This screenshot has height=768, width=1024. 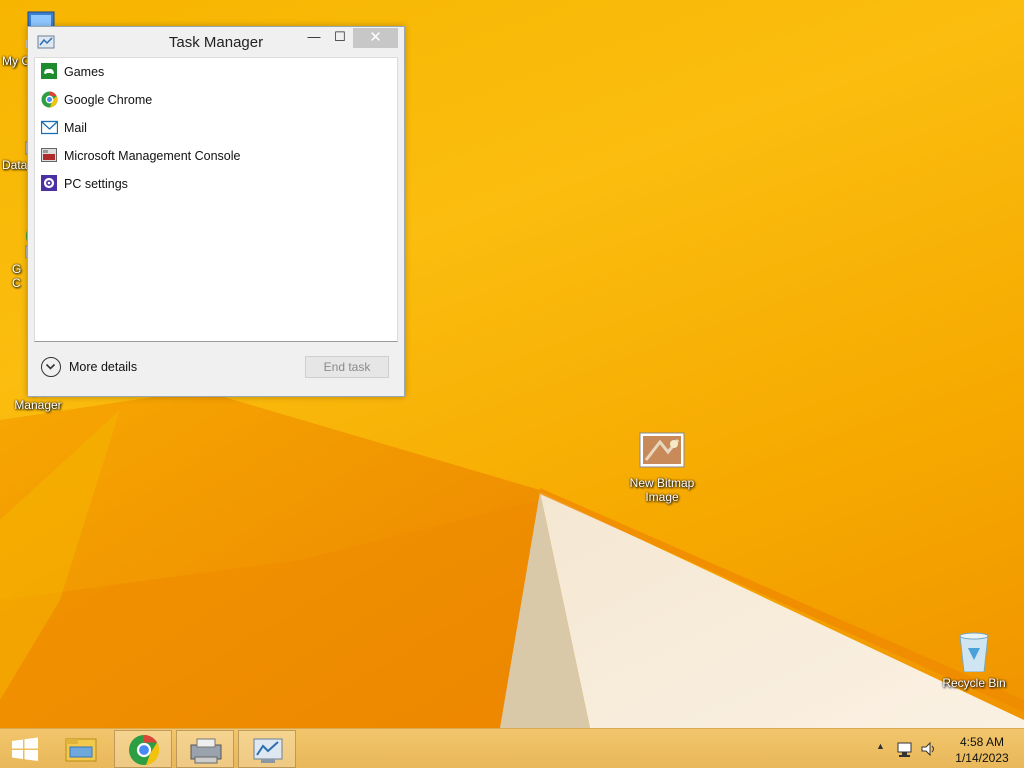 What do you see at coordinates (340, 38) in the screenshot?
I see `maximize-button: ☐` at bounding box center [340, 38].